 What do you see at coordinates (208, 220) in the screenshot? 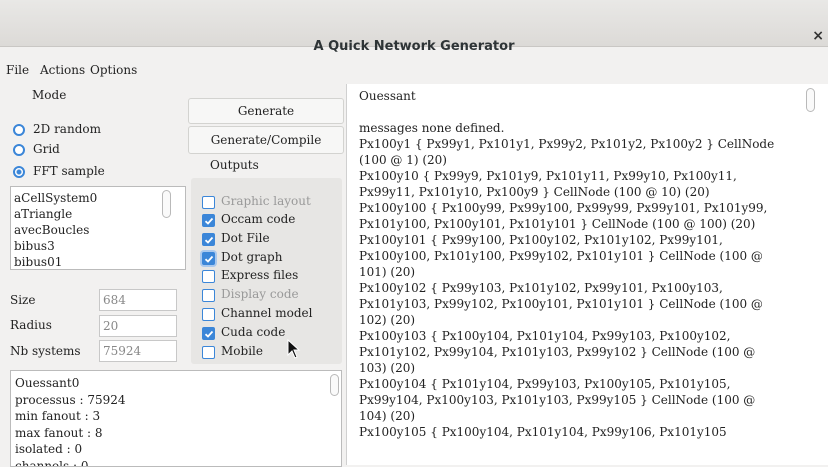
I see `checkbox-occam-code` at bounding box center [208, 220].